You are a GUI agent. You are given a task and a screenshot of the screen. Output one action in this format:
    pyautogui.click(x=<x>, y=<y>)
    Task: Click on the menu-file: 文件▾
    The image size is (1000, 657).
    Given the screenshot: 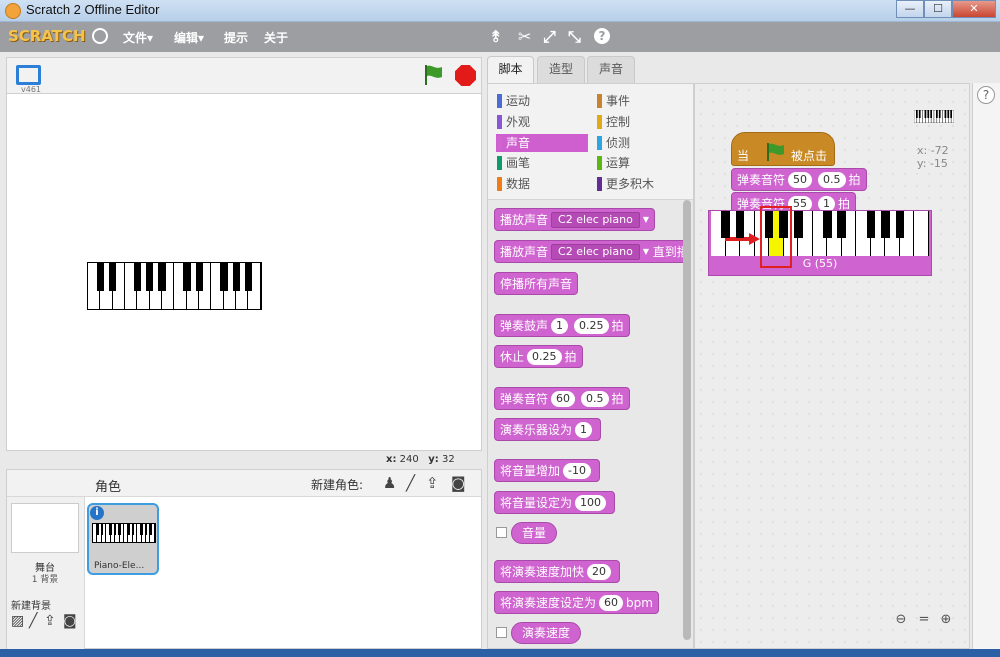 What is the action you would take?
    pyautogui.click(x=138, y=37)
    